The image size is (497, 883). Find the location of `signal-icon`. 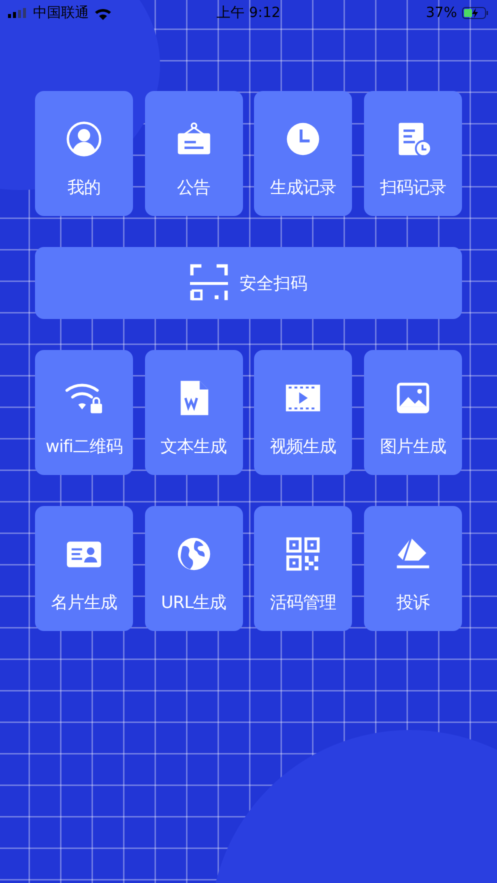

signal-icon is located at coordinates (18, 13).